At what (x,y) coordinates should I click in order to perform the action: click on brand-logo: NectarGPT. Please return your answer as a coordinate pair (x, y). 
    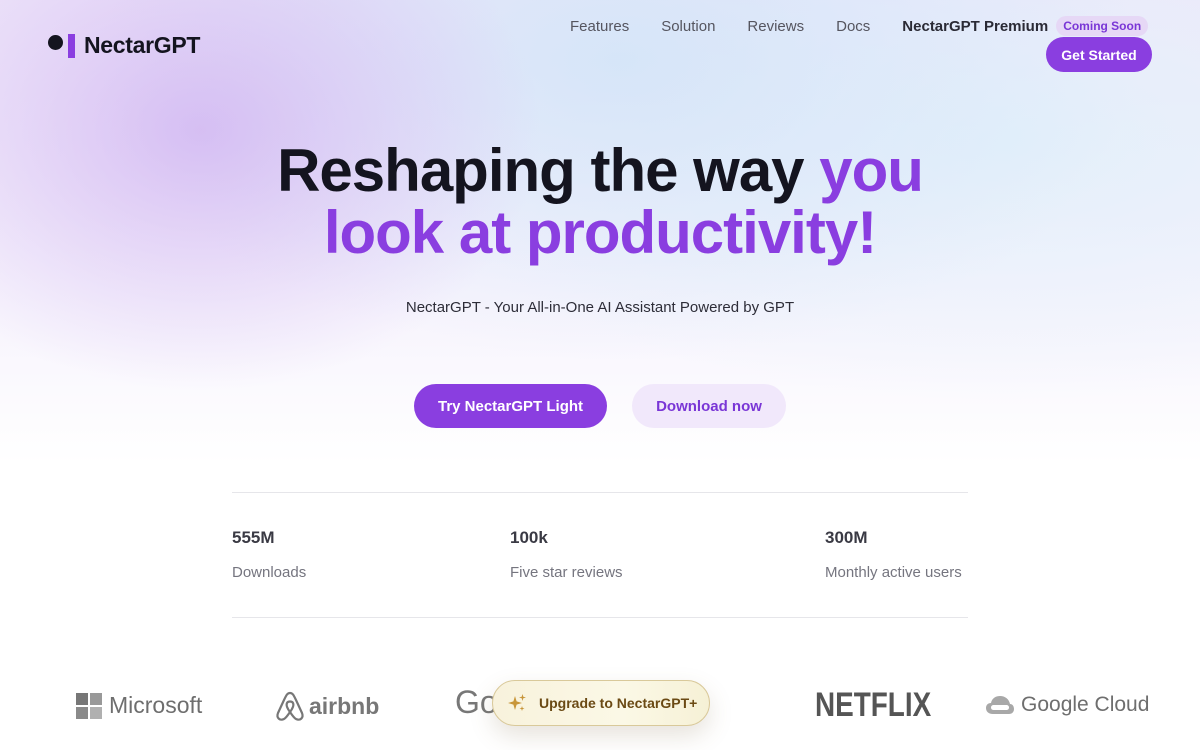
    Looking at the image, I should click on (124, 45).